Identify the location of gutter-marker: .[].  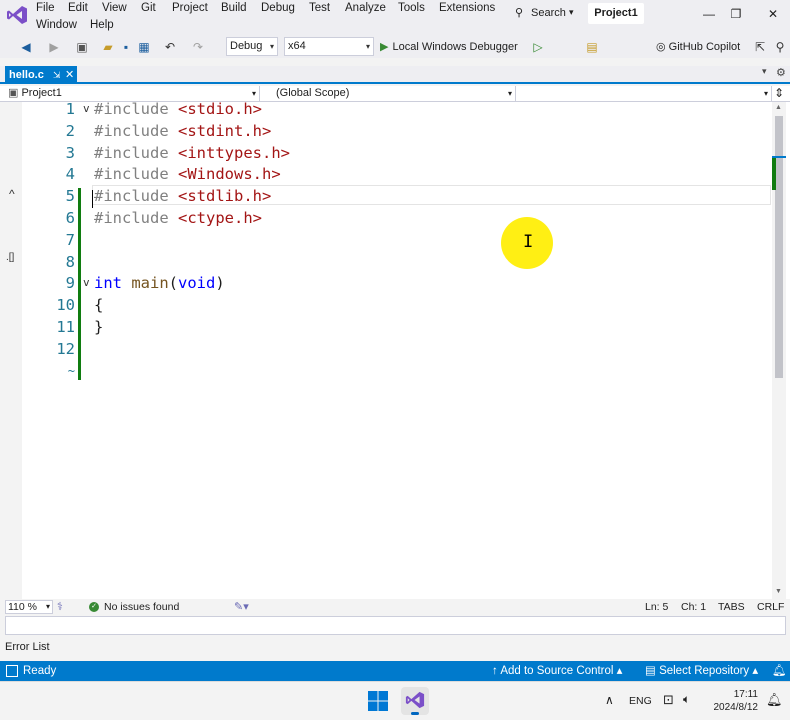
(10, 257).